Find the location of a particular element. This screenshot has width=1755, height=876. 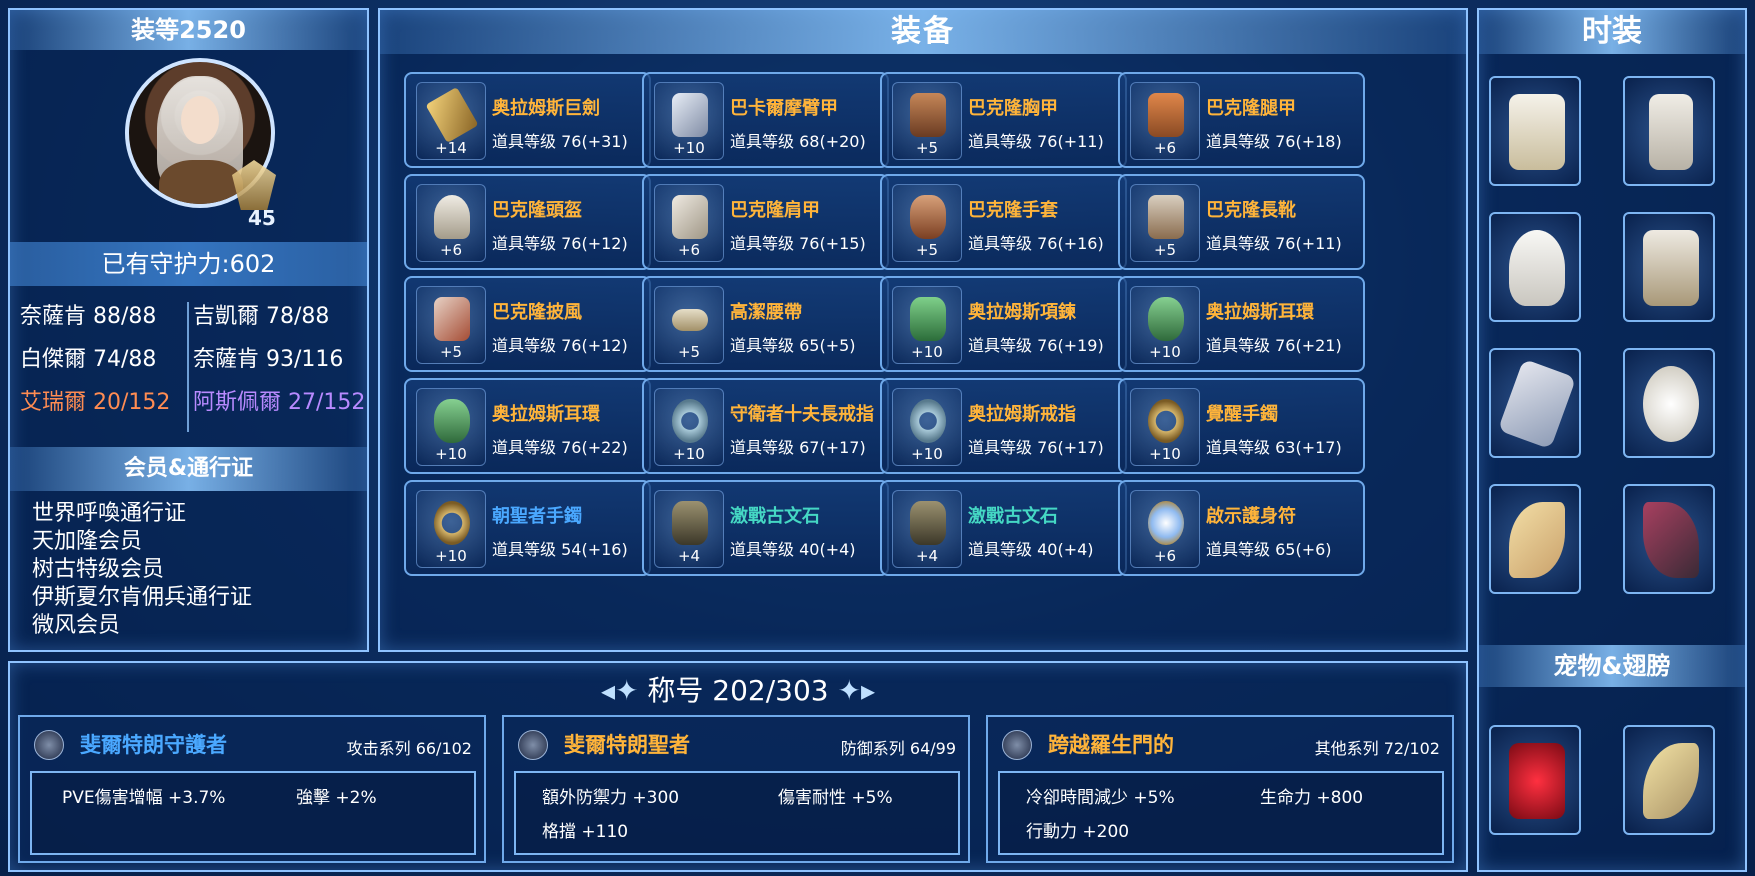

item-level: 道具等级 65(+6) is located at coordinates (1269, 549).